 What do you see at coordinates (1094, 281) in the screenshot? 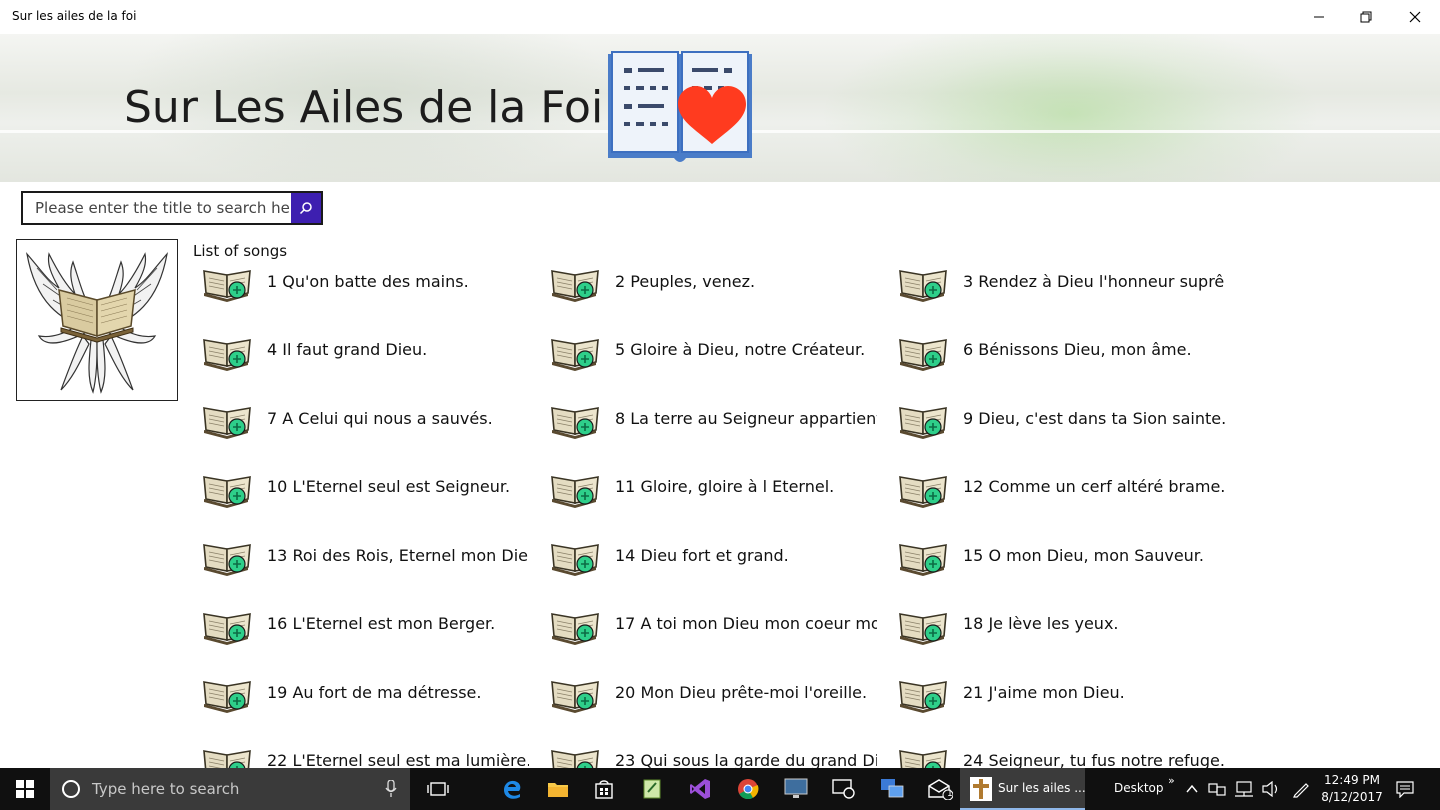
I see `song-title: 3 Rendez à Dieu l'honneur suprême` at bounding box center [1094, 281].